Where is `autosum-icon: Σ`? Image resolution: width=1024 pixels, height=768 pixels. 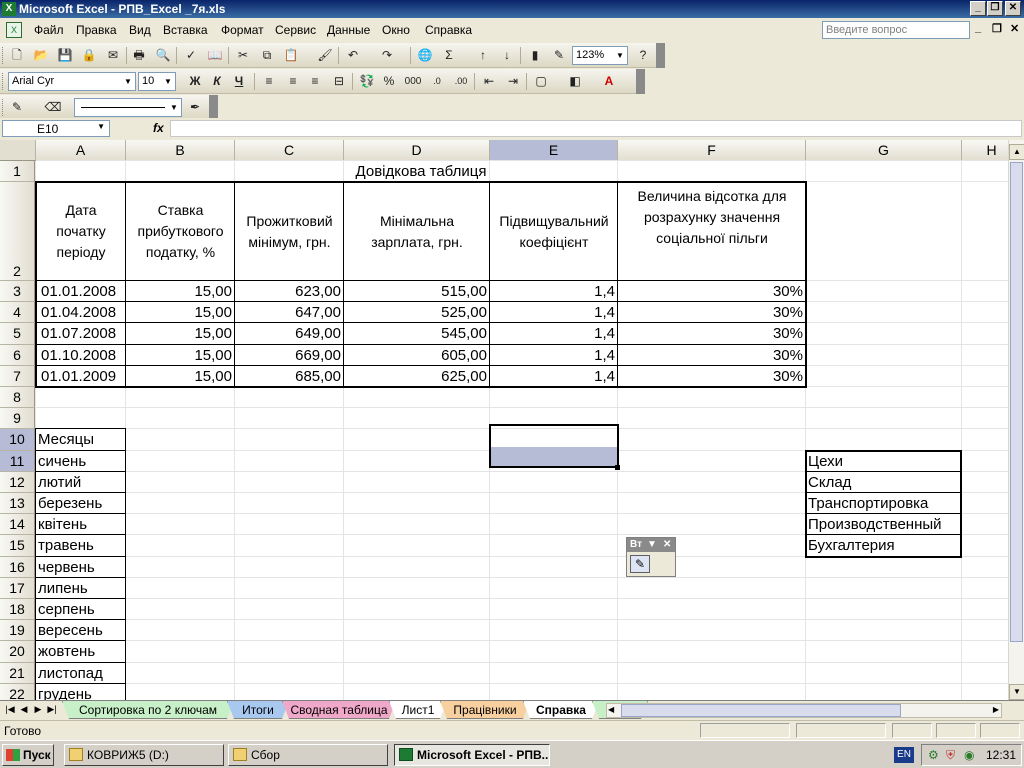
autosum-icon: Σ is located at coordinates (449, 55).